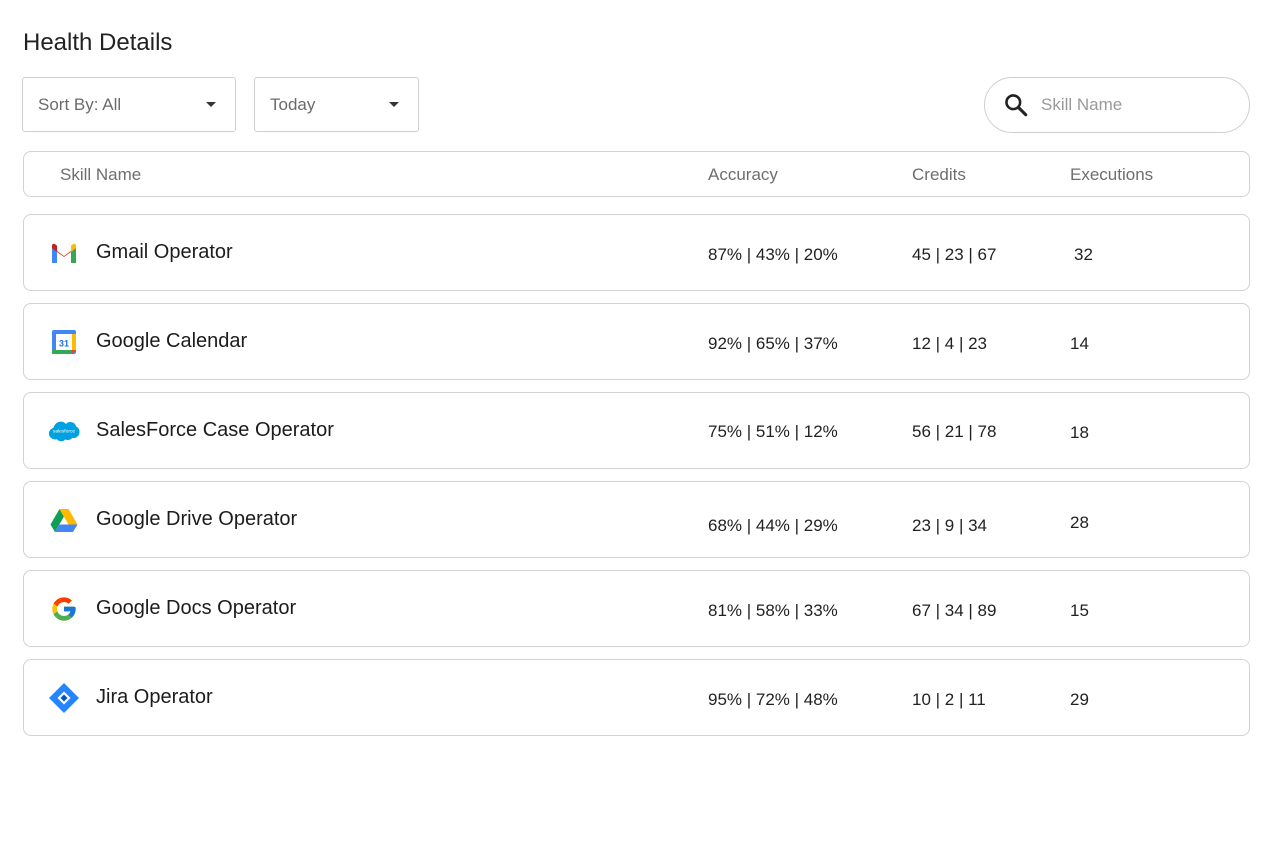 This screenshot has width=1264, height=848. I want to click on credits-value: 56 | 21 | 78, so click(954, 431).